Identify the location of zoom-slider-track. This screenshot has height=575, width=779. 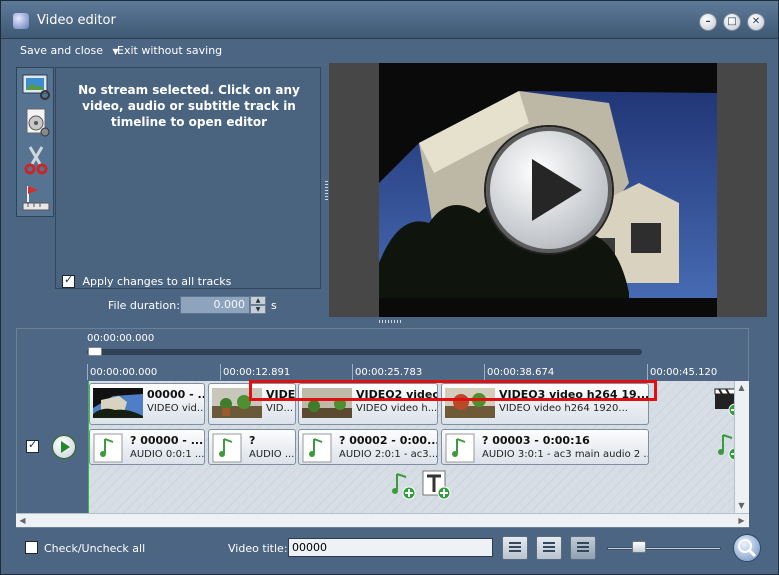
(664, 548).